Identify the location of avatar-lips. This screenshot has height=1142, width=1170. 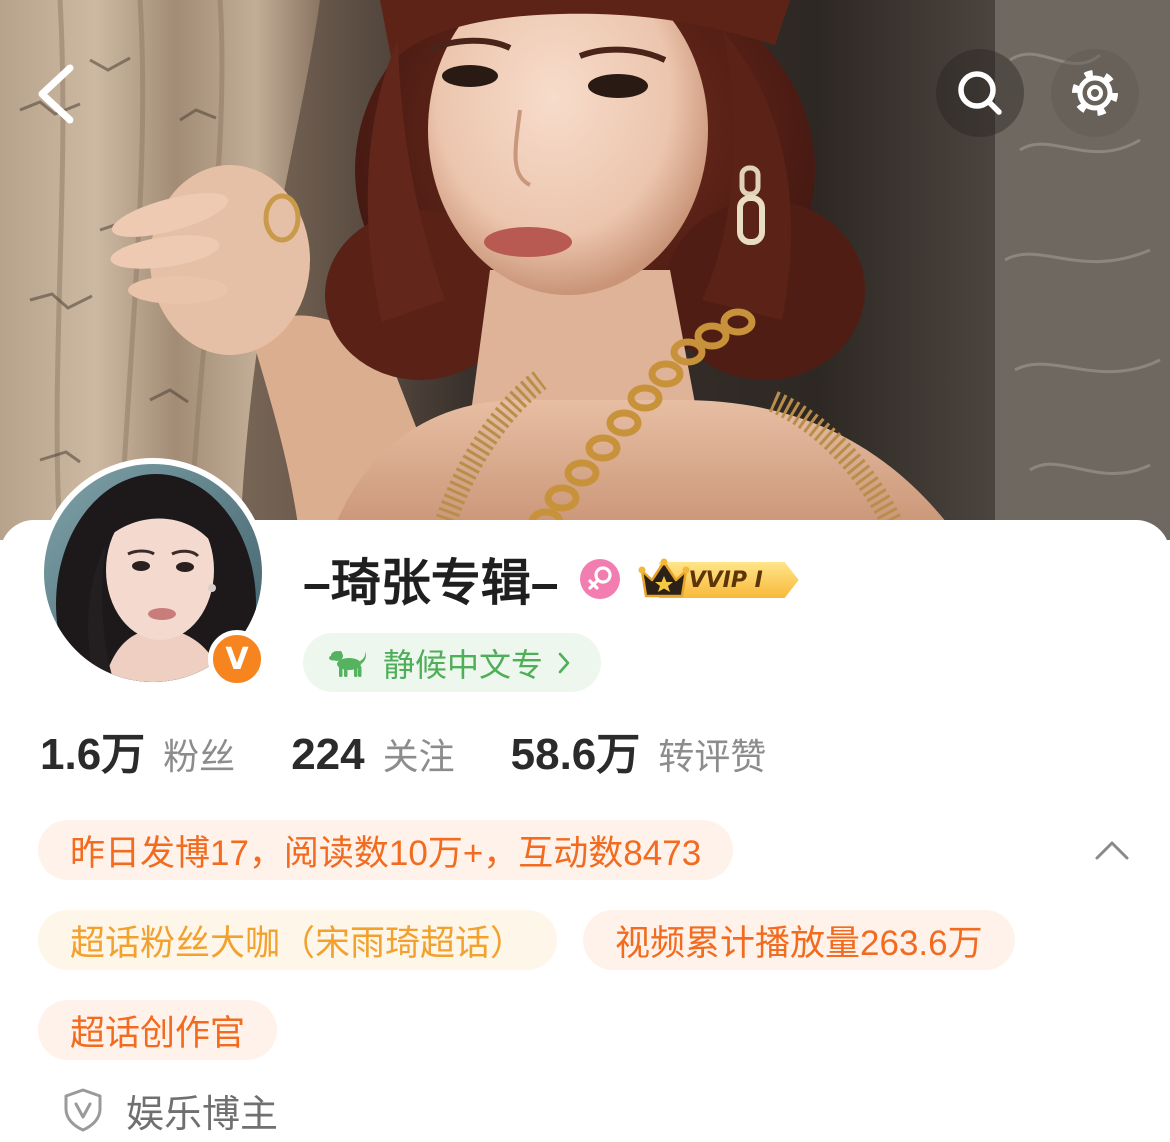
(162, 614).